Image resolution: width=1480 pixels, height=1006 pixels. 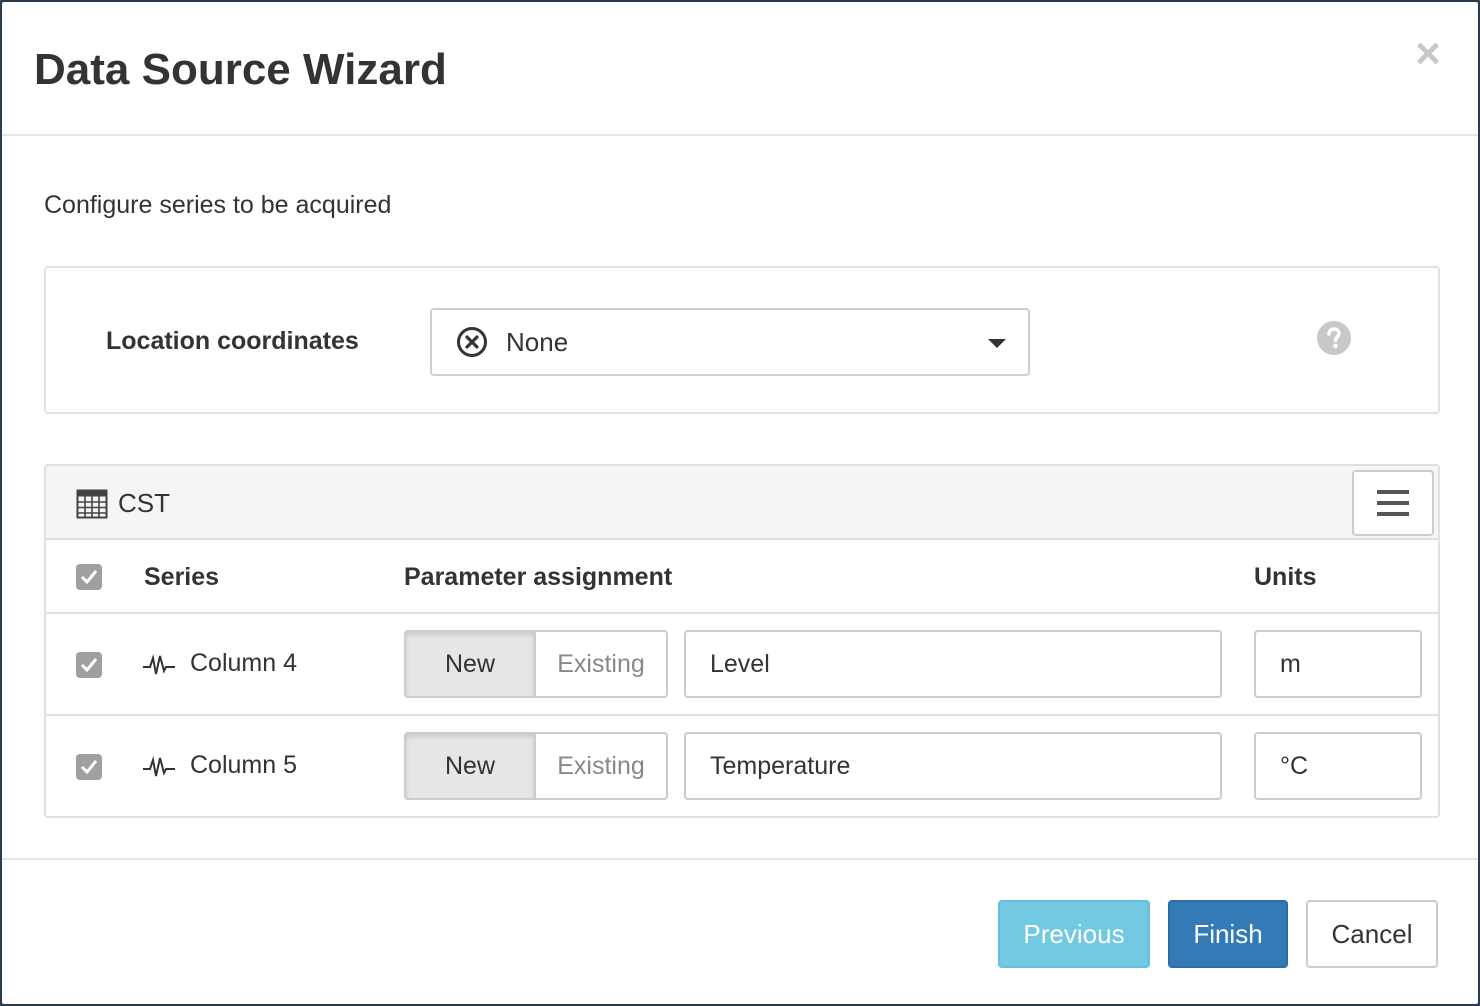 I want to click on table-menu-button, so click(x=1393, y=503).